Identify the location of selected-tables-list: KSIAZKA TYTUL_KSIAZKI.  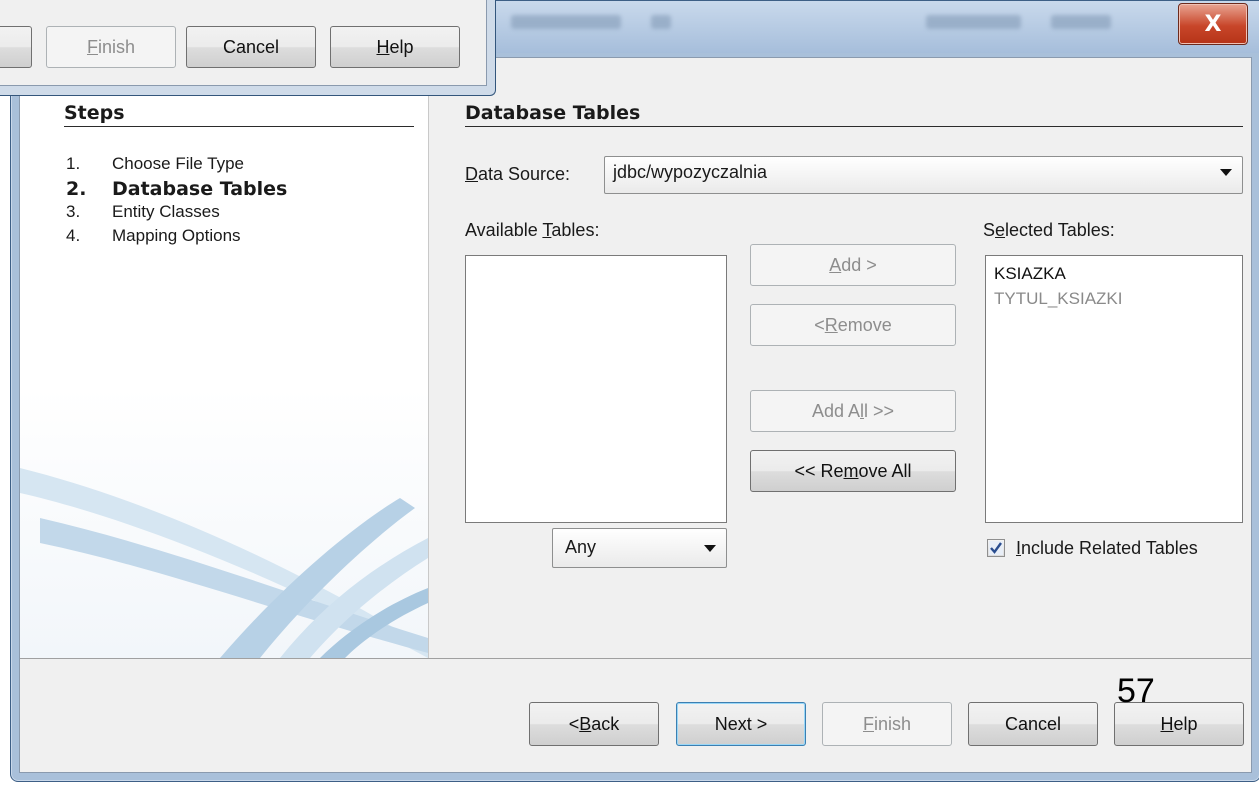
(1114, 389).